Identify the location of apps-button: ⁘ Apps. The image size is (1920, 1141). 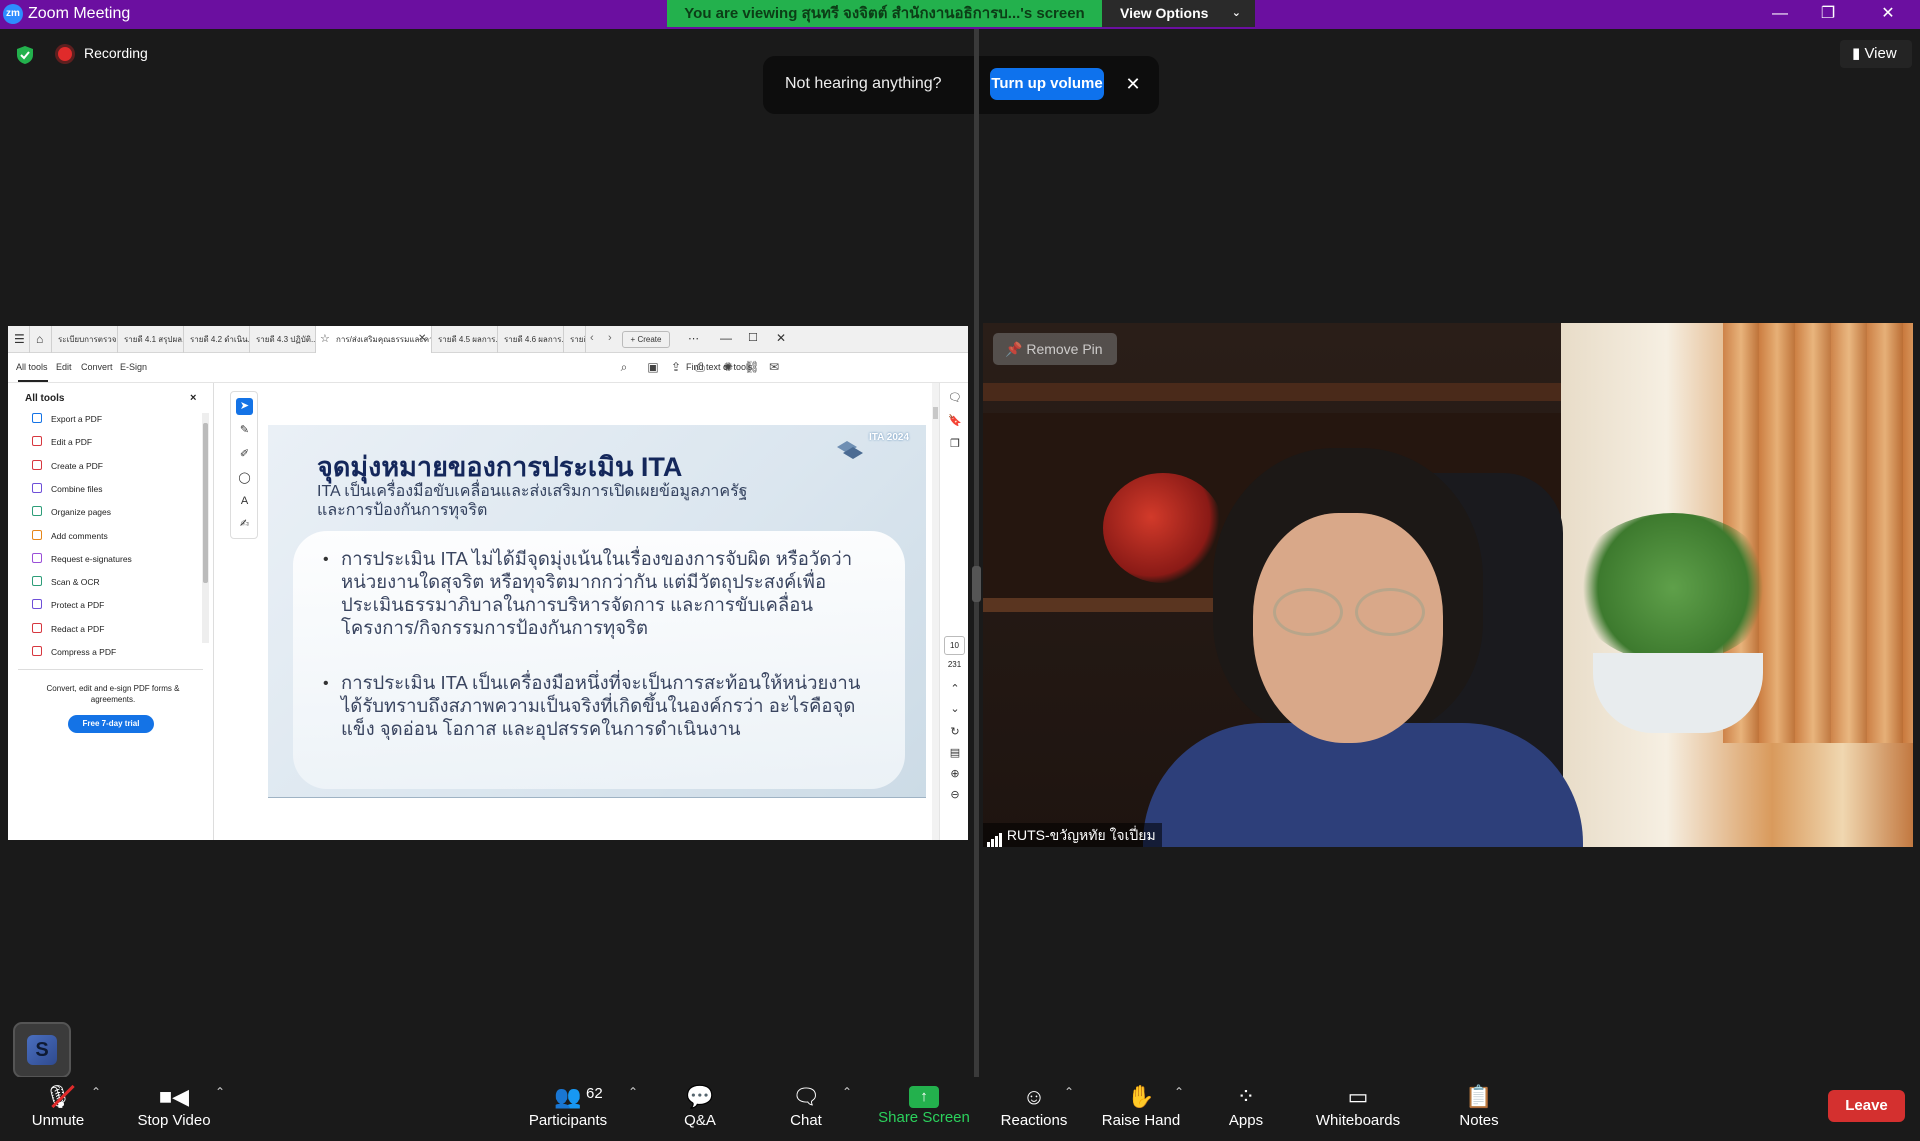
(1246, 1109).